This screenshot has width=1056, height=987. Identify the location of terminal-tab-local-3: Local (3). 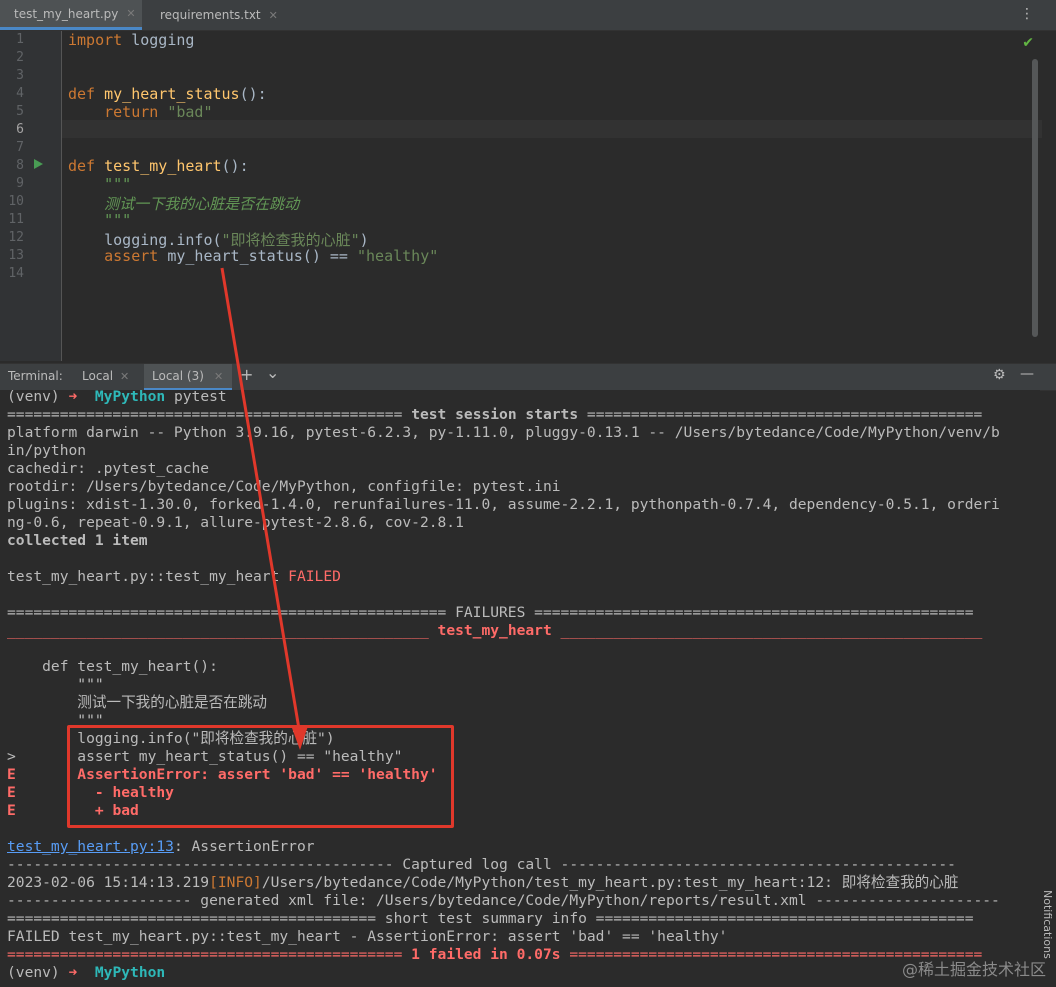
(178, 376).